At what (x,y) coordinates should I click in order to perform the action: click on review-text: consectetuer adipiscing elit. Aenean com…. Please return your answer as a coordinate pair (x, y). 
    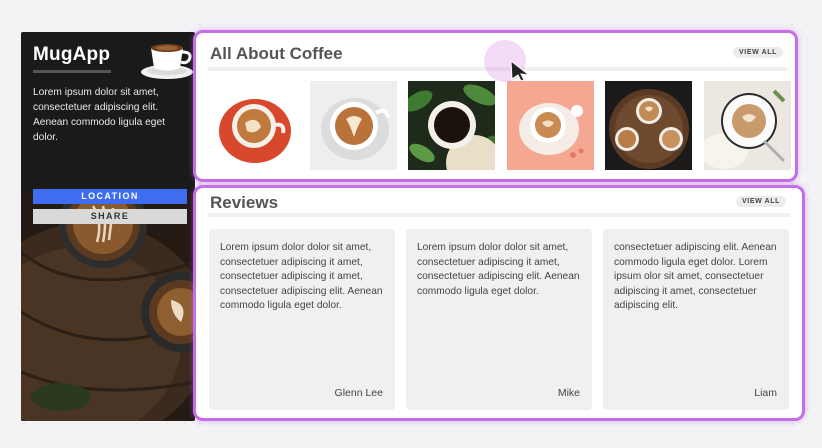
    Looking at the image, I should click on (695, 277).